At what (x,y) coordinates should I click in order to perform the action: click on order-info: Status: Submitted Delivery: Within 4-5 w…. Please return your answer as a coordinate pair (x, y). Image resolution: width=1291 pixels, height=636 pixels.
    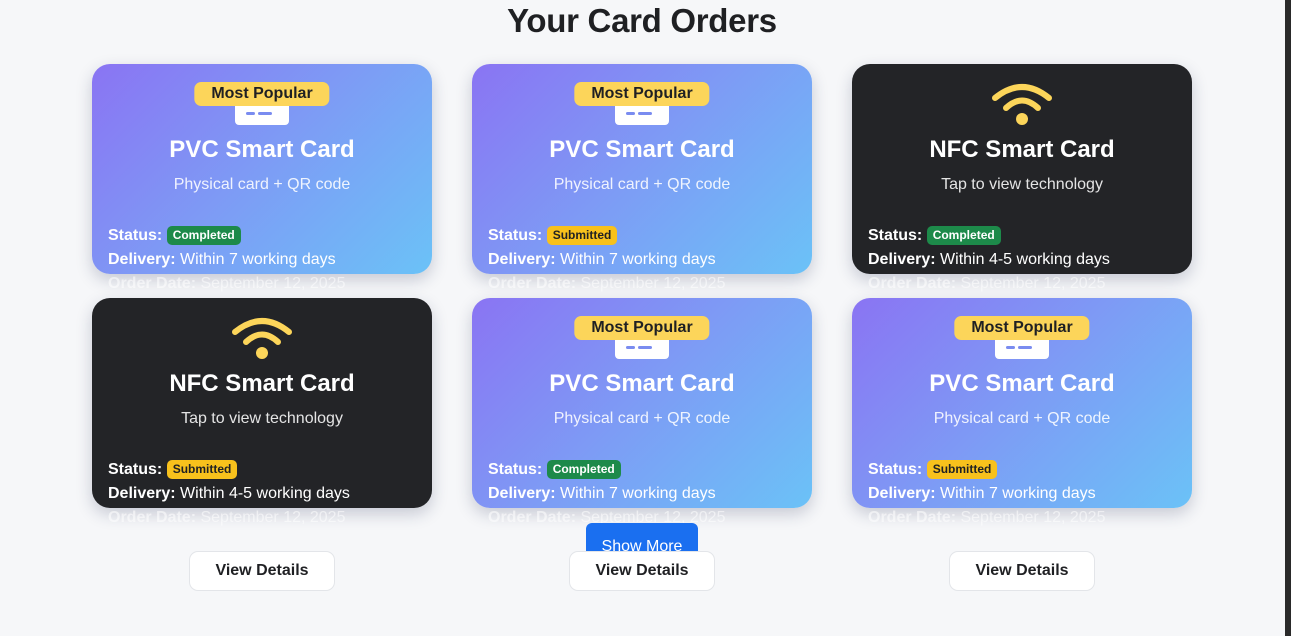
    Looking at the image, I should click on (229, 494).